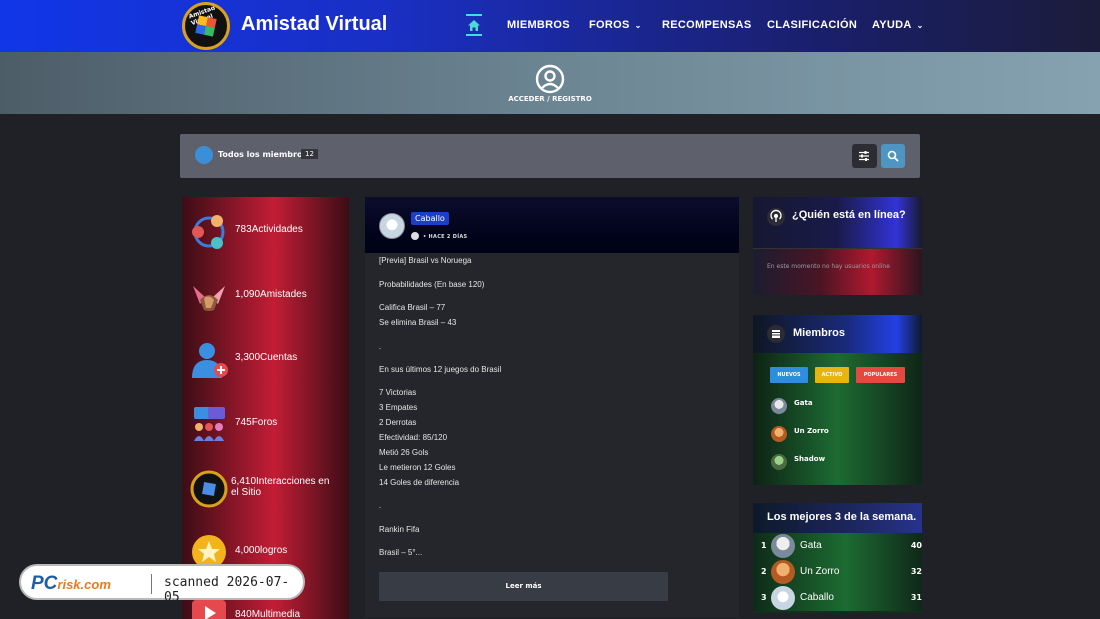 This screenshot has height=619, width=1100. What do you see at coordinates (817, 597) in the screenshot?
I see `rank-member-name: Caballo` at bounding box center [817, 597].